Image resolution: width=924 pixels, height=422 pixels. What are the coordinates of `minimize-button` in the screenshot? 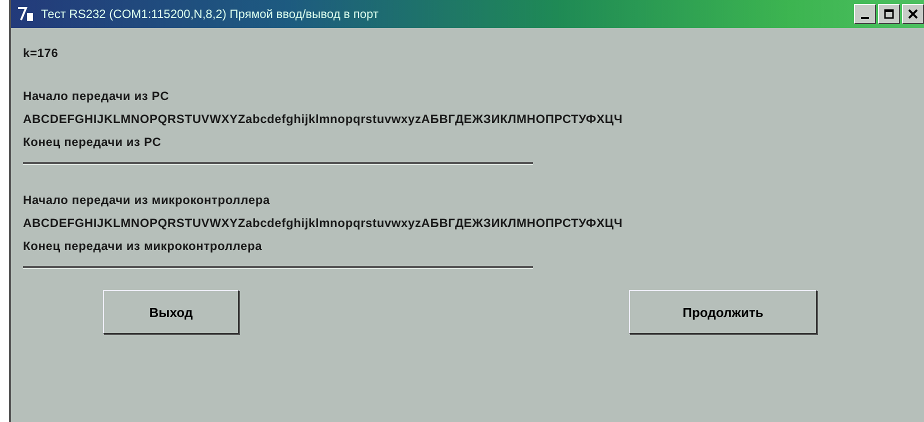 It's located at (865, 14).